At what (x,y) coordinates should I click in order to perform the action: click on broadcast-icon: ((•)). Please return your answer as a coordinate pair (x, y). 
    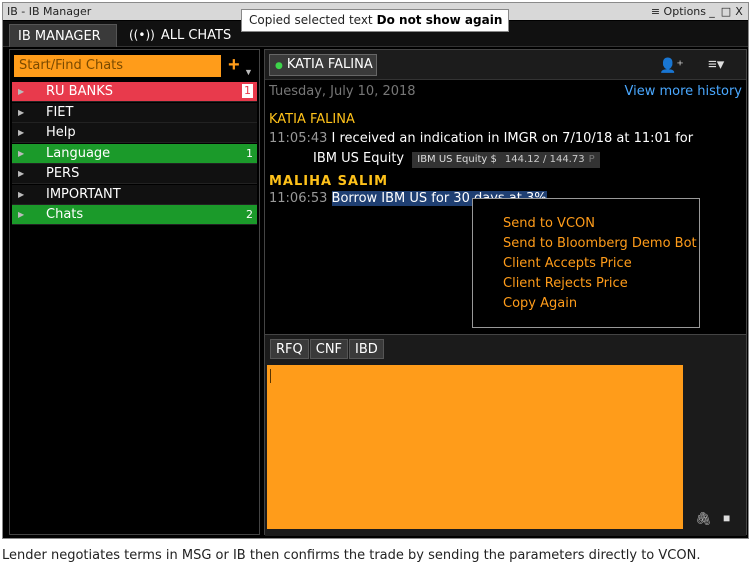
    Looking at the image, I should click on (142, 35).